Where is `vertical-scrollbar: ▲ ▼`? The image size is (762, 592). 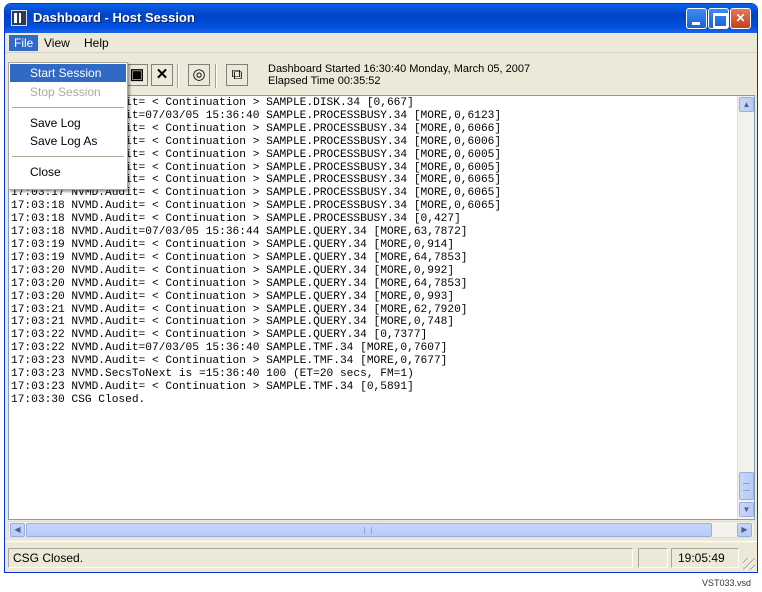 vertical-scrollbar: ▲ ▼ is located at coordinates (745, 307).